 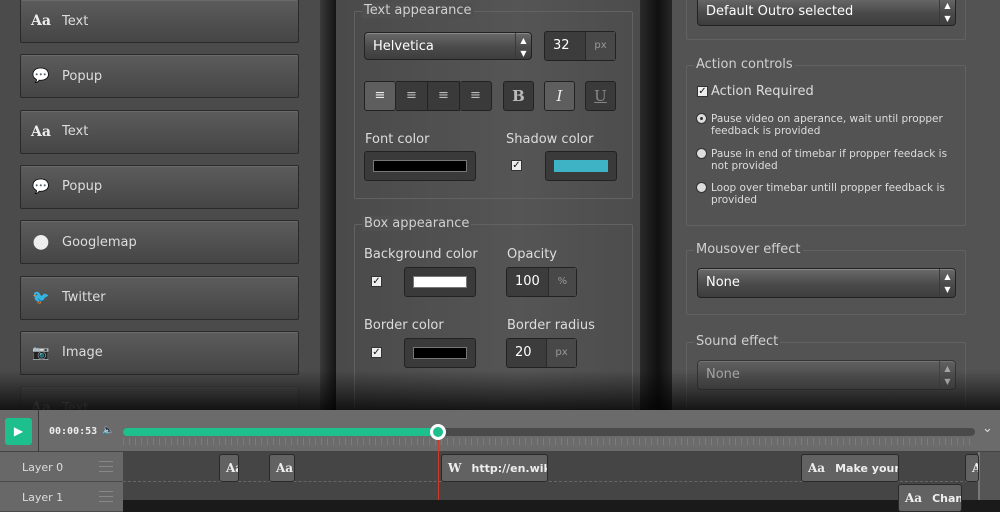 What do you see at coordinates (108, 430) in the screenshot?
I see `volume-icon: 🔈` at bounding box center [108, 430].